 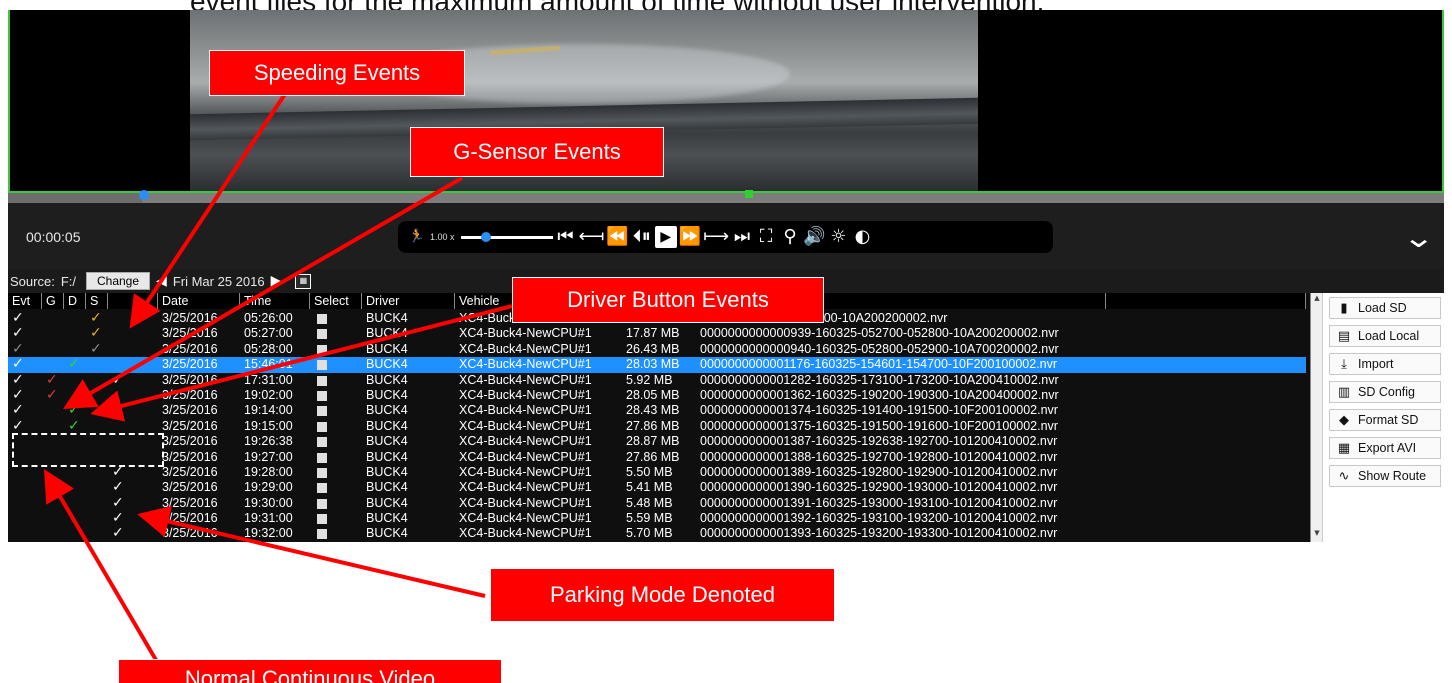 What do you see at coordinates (75, 301) in the screenshot?
I see `col-d: D` at bounding box center [75, 301].